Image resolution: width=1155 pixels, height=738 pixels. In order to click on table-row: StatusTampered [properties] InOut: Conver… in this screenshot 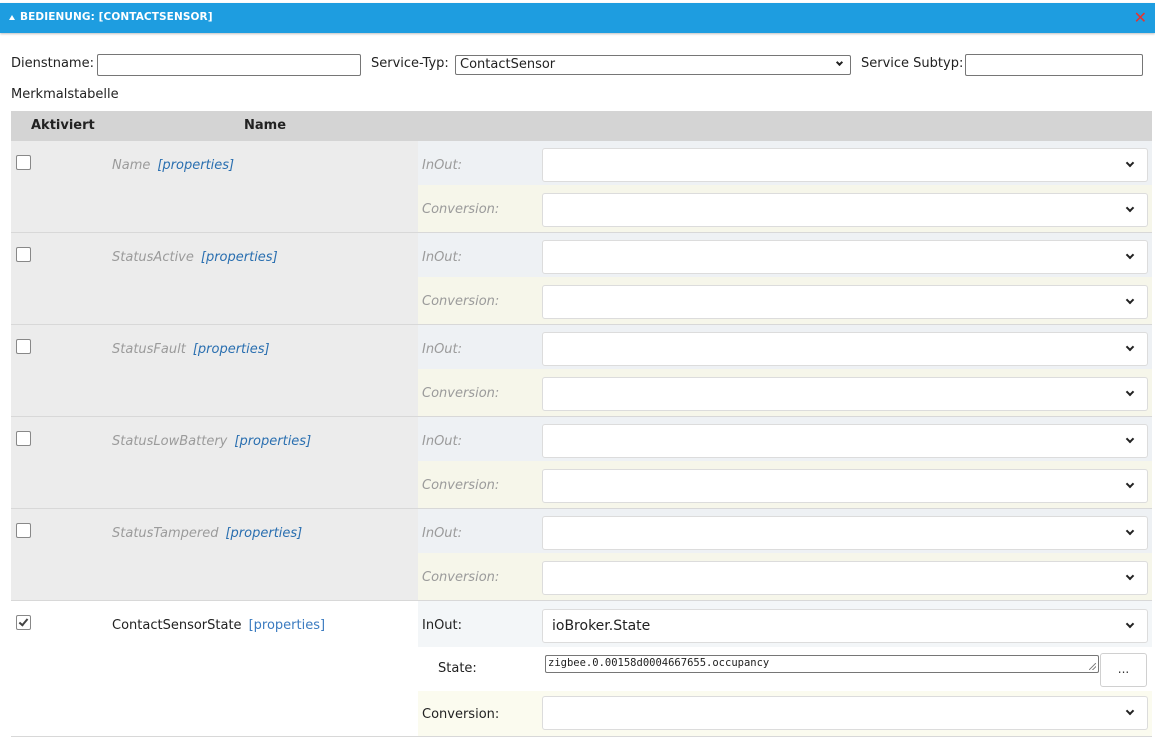, I will do `click(581, 555)`.